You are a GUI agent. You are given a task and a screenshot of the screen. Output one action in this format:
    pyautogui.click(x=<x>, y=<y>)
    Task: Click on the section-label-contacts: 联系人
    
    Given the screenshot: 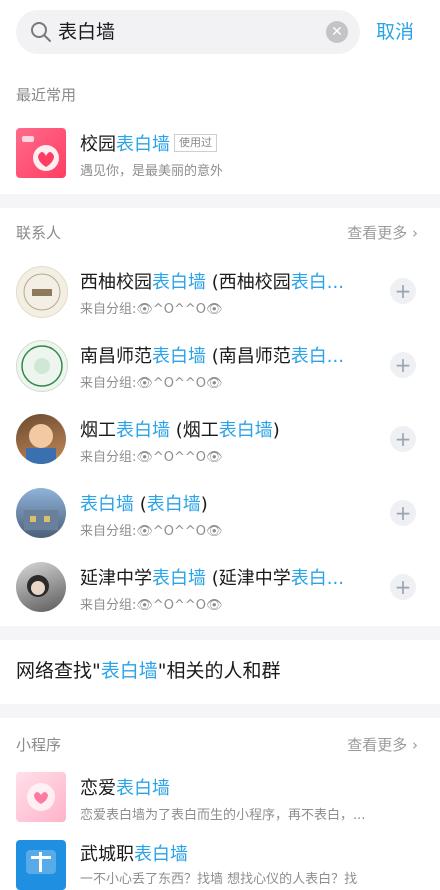 What is the action you would take?
    pyautogui.click(x=39, y=233)
    